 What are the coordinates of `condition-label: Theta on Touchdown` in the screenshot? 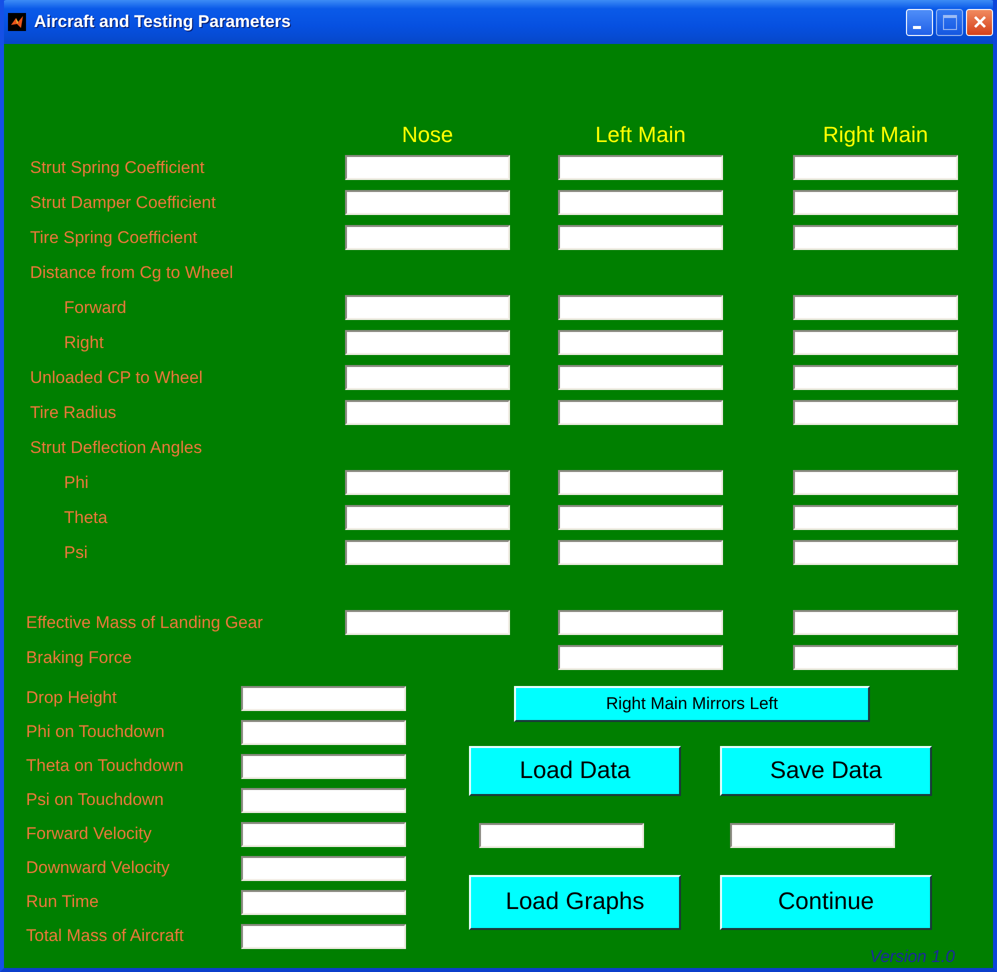 It's located at (104, 766).